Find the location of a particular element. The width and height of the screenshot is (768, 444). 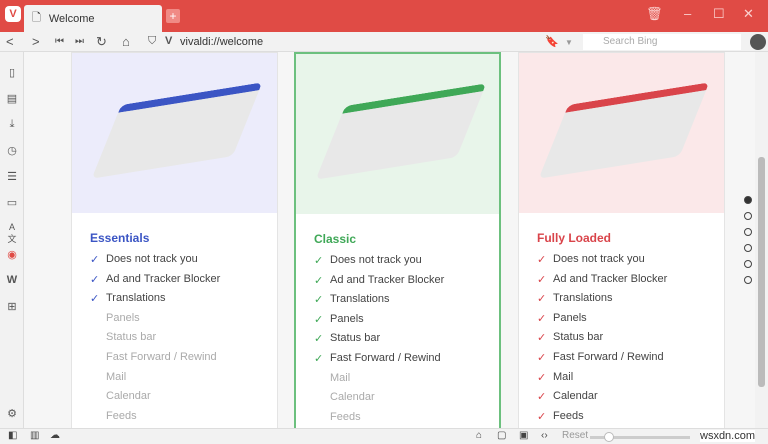

panel-toggle-icon: ◧ is located at coordinates (12, 435).